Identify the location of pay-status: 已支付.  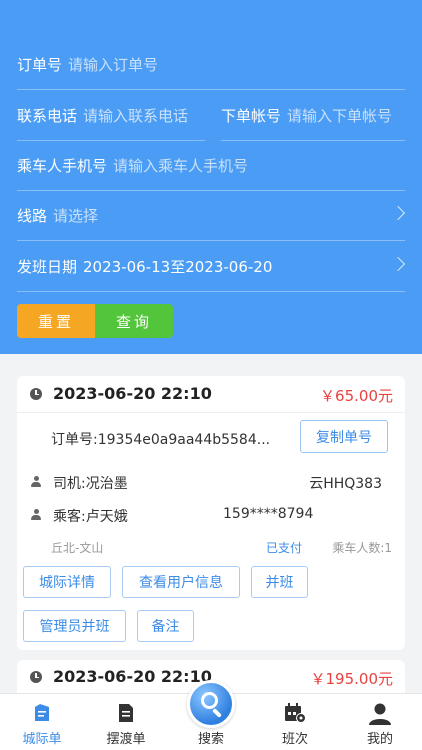
(284, 548).